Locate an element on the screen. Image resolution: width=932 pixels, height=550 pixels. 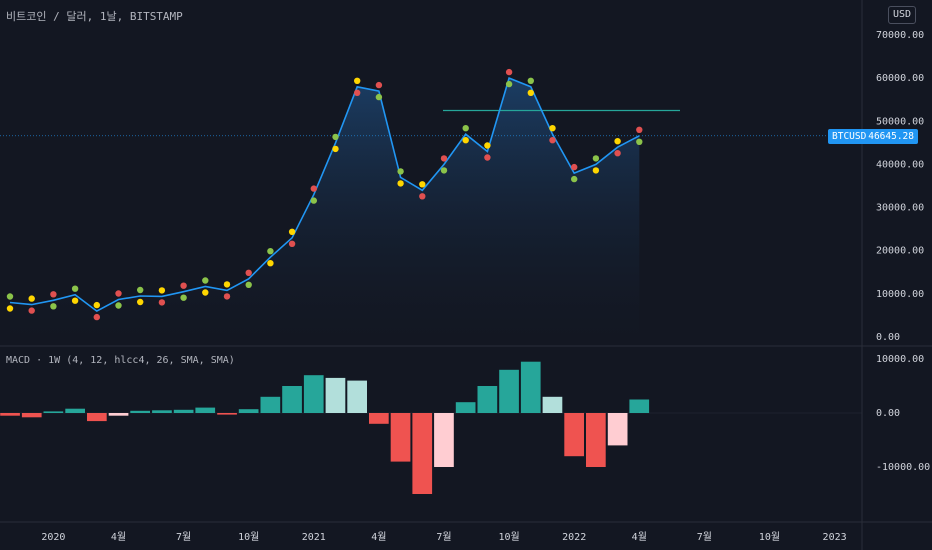
time-axis-tick: 2021 is located at coordinates (314, 537).